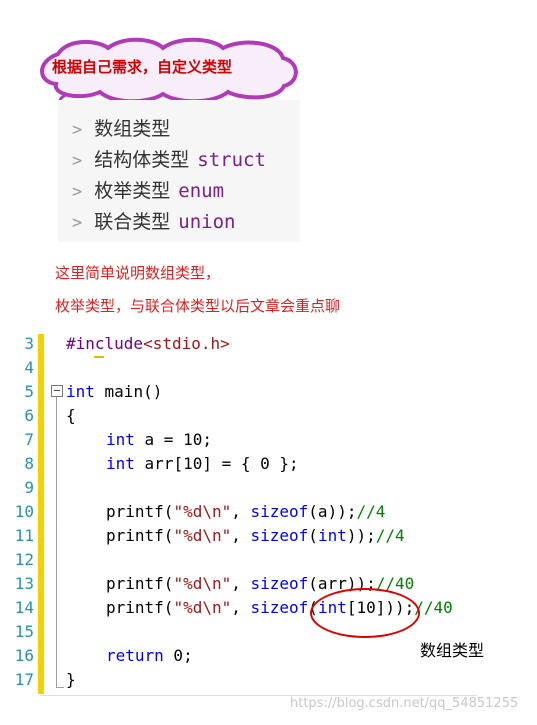 This screenshot has height=725, width=537. I want to click on line-number: 5, so click(29, 391).